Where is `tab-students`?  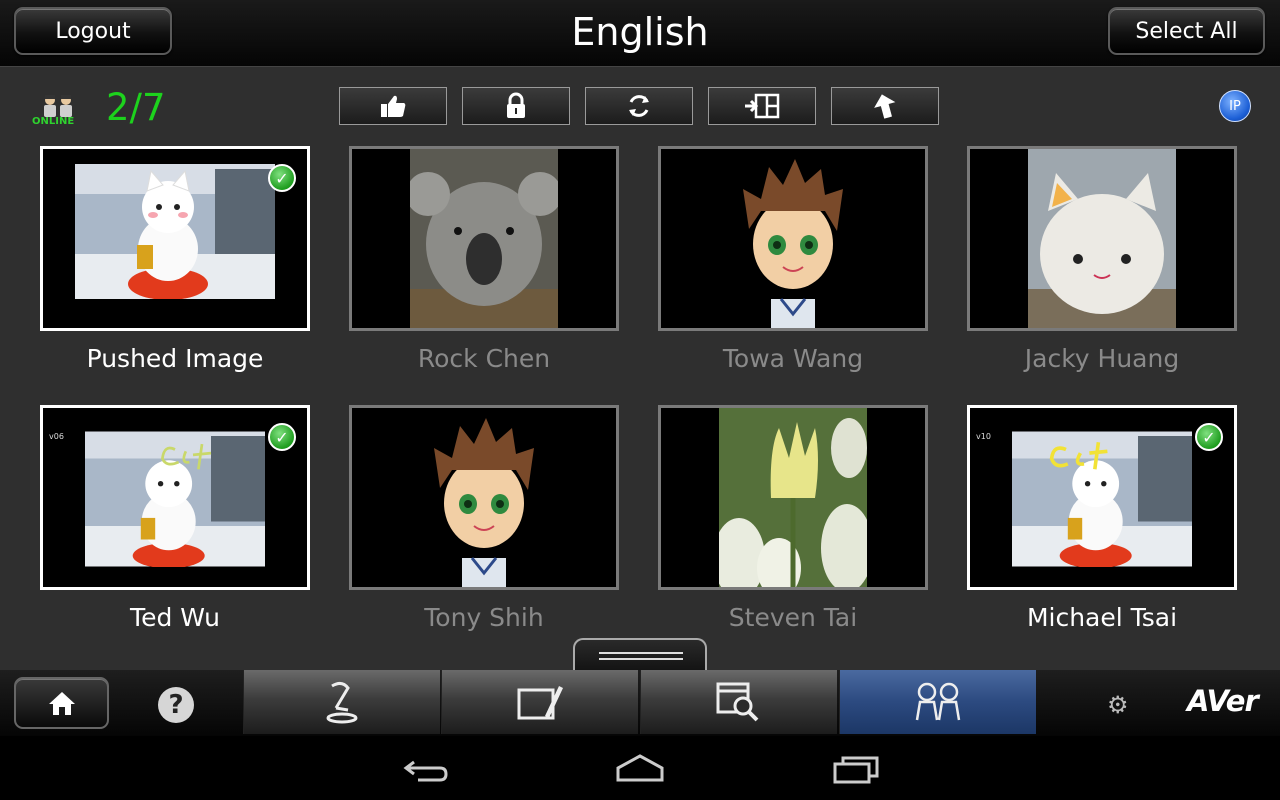 tab-students is located at coordinates (937, 702).